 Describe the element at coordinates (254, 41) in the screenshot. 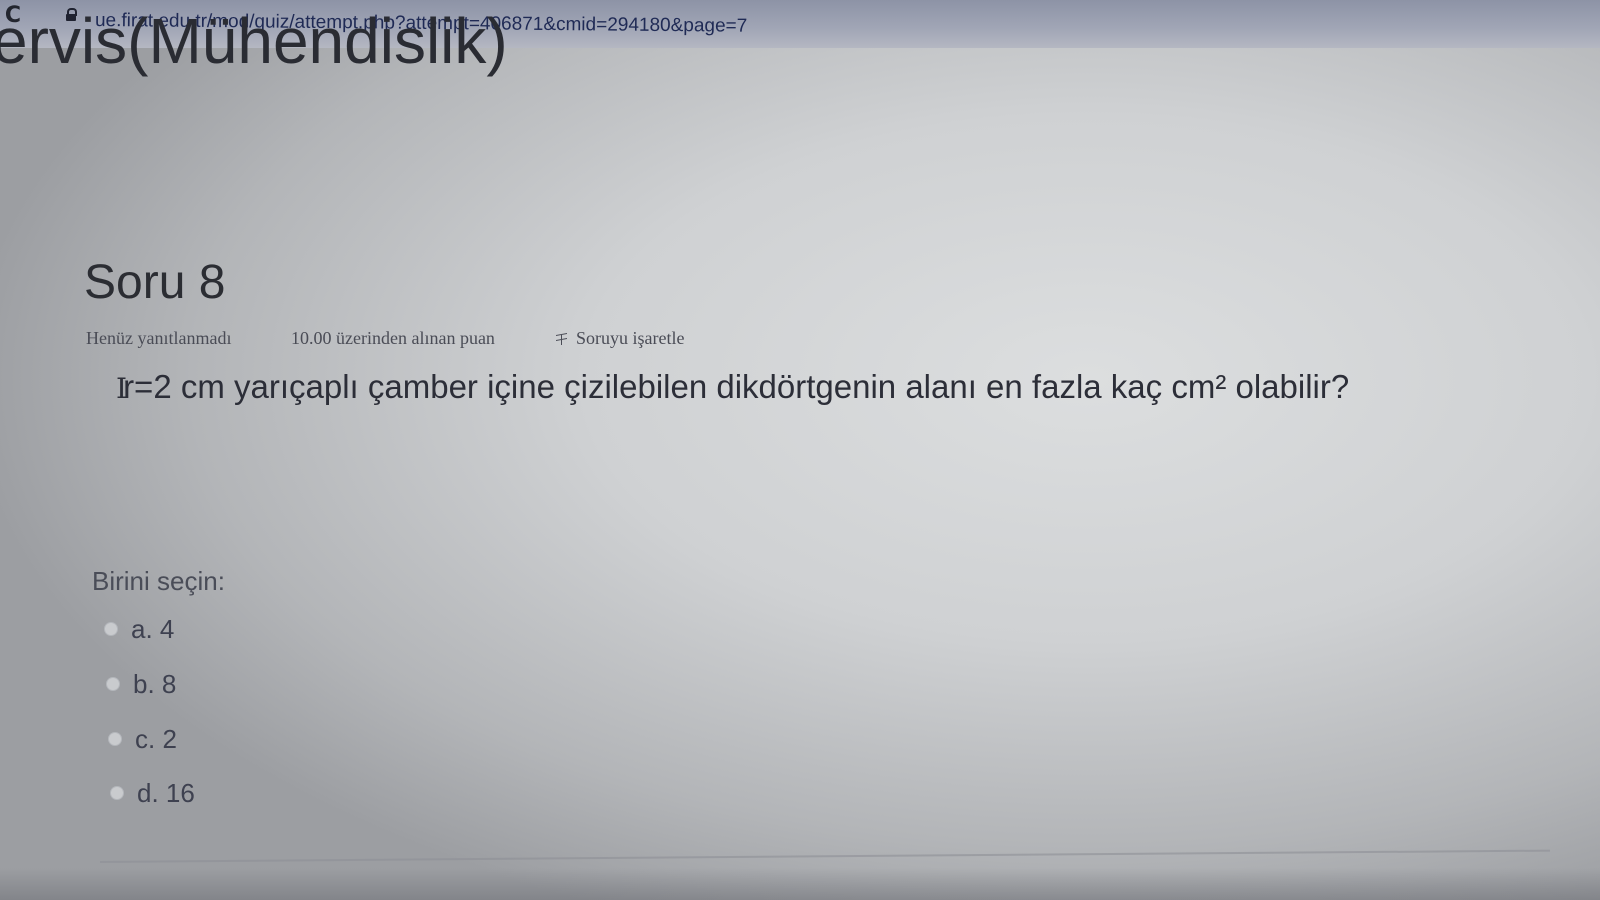

I see `course-title-text: ervis(Mühendislik)` at that location.